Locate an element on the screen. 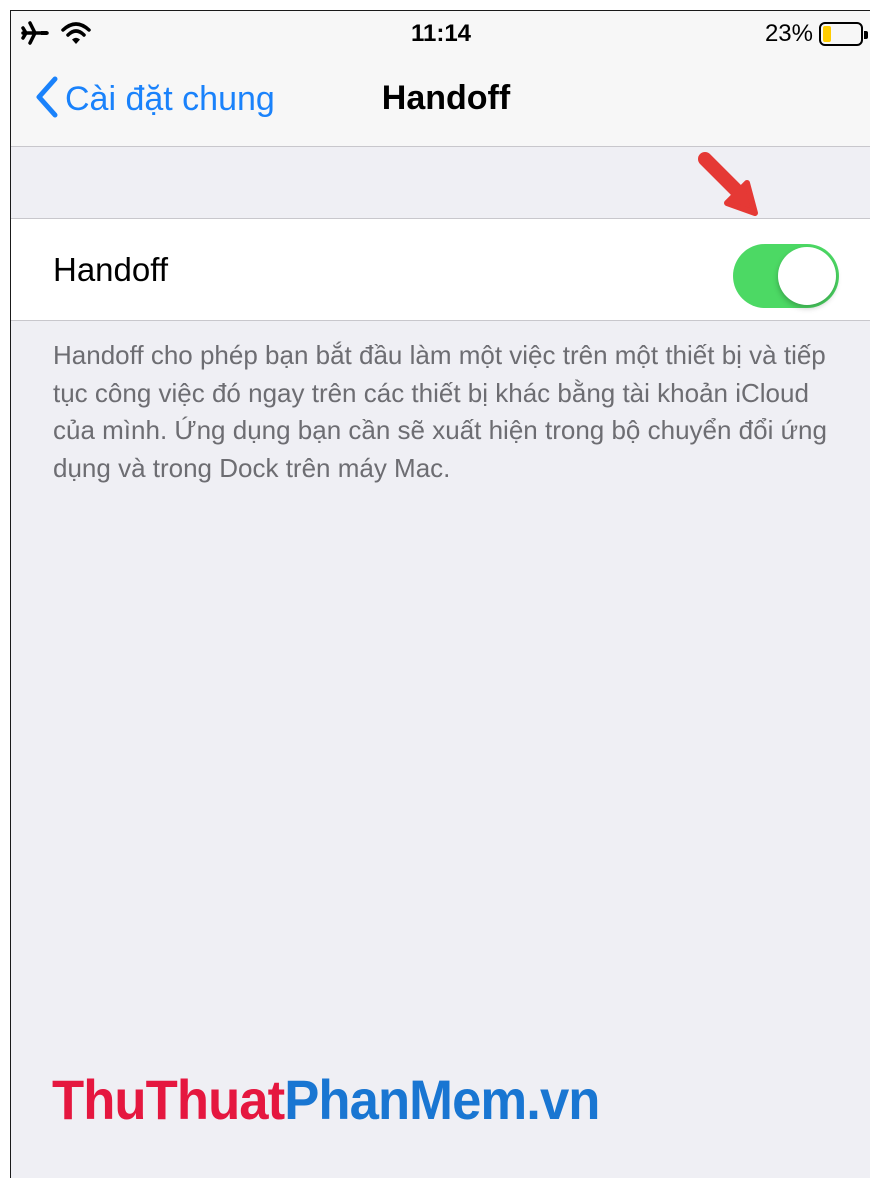 This screenshot has height=1178, width=870. watermark-part1: ThuThuat is located at coordinates (168, 1099).